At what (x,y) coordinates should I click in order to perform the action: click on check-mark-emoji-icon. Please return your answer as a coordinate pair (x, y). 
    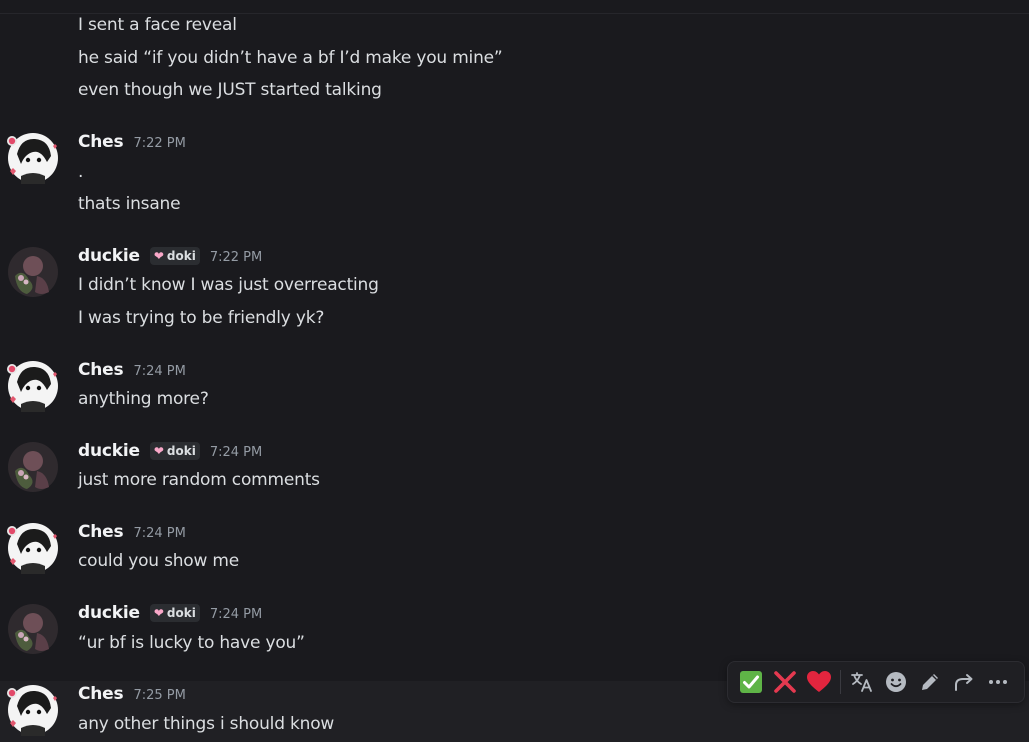
    Looking at the image, I should click on (751, 682).